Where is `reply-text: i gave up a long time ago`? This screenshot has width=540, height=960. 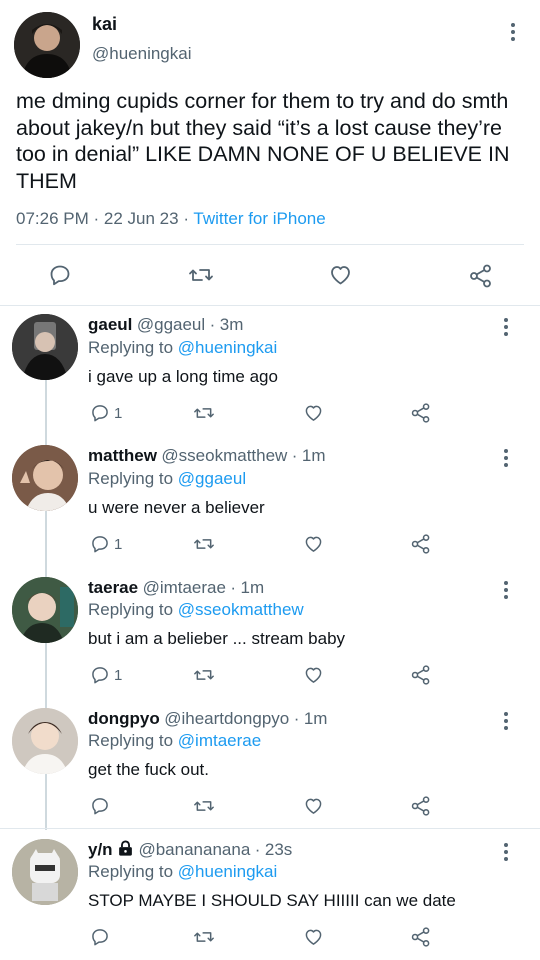
reply-text: i gave up a long time ago is located at coordinates (183, 376).